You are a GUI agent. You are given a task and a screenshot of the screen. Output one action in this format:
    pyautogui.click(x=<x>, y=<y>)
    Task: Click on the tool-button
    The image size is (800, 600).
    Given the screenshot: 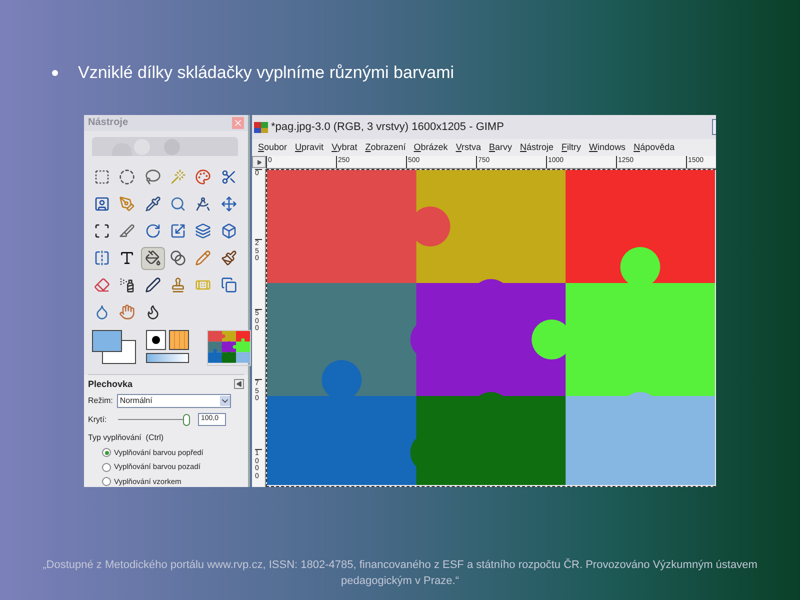 What is the action you would take?
    pyautogui.click(x=152, y=258)
    